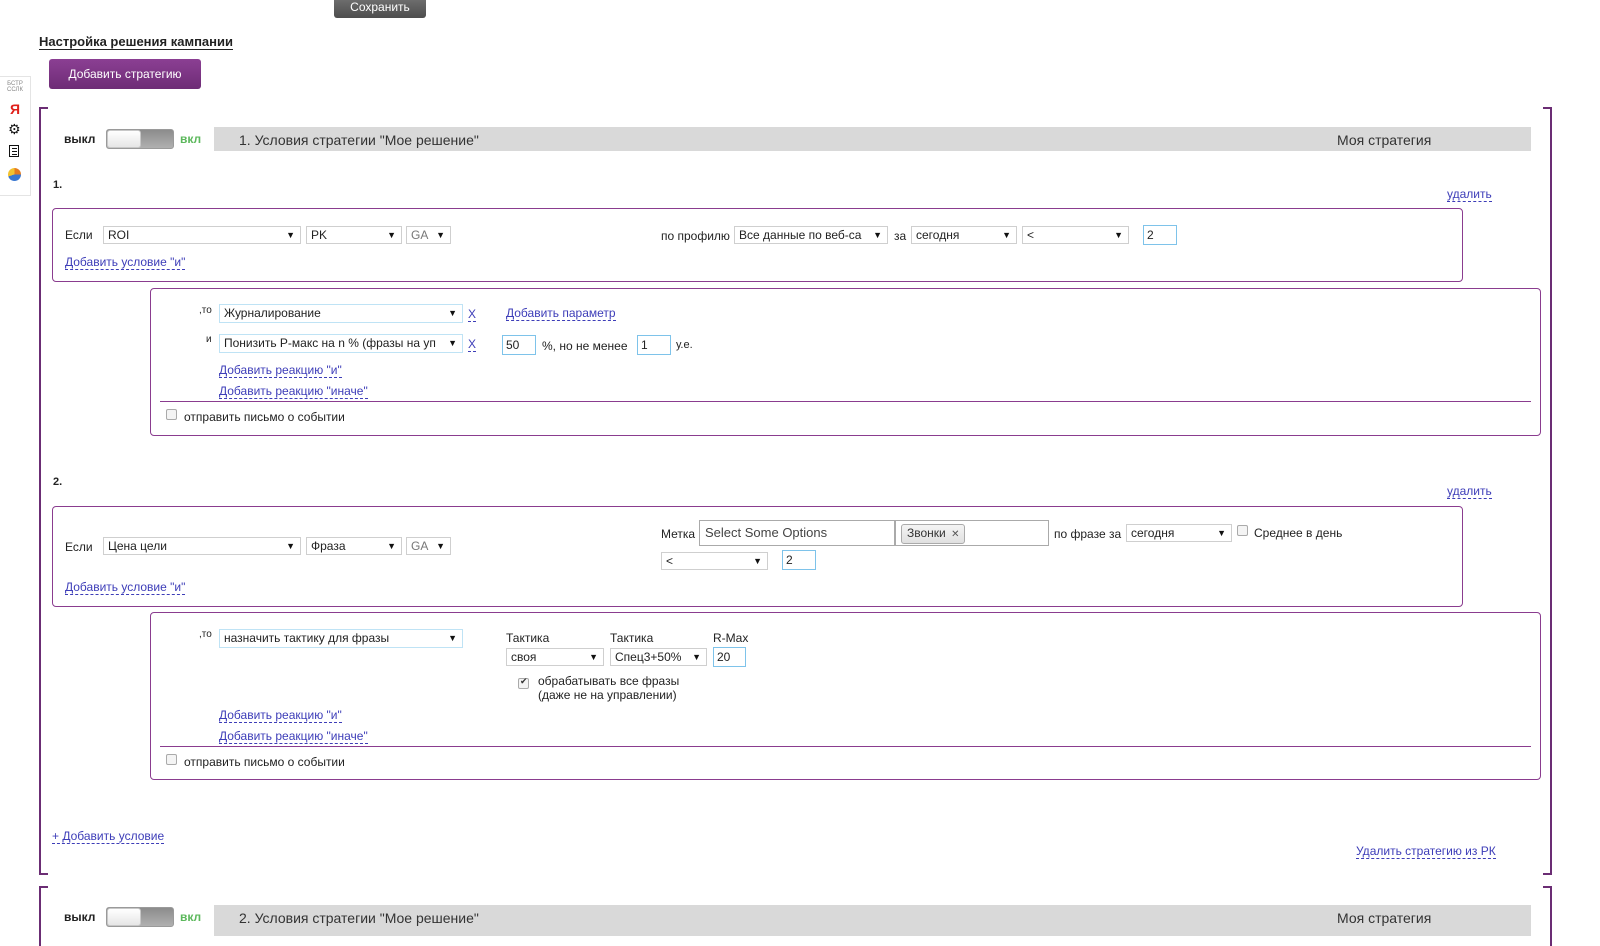 Image resolution: width=1600 pixels, height=946 pixels. Describe the element at coordinates (585, 346) in the screenshot. I see `percent-text: %, но не менее` at that location.